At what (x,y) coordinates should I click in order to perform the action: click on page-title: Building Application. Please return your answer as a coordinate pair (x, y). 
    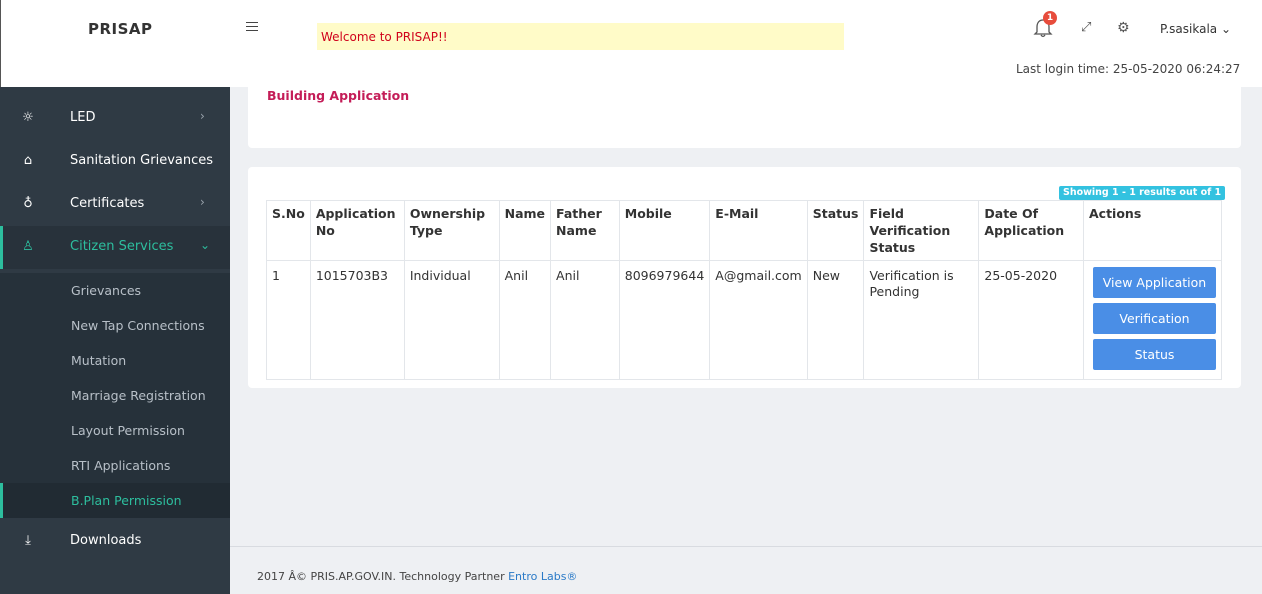
    Looking at the image, I should click on (338, 95).